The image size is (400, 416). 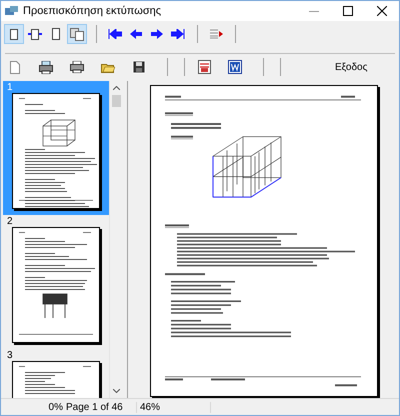 What do you see at coordinates (174, 407) in the screenshot?
I see `zoom-level: 46%` at bounding box center [174, 407].